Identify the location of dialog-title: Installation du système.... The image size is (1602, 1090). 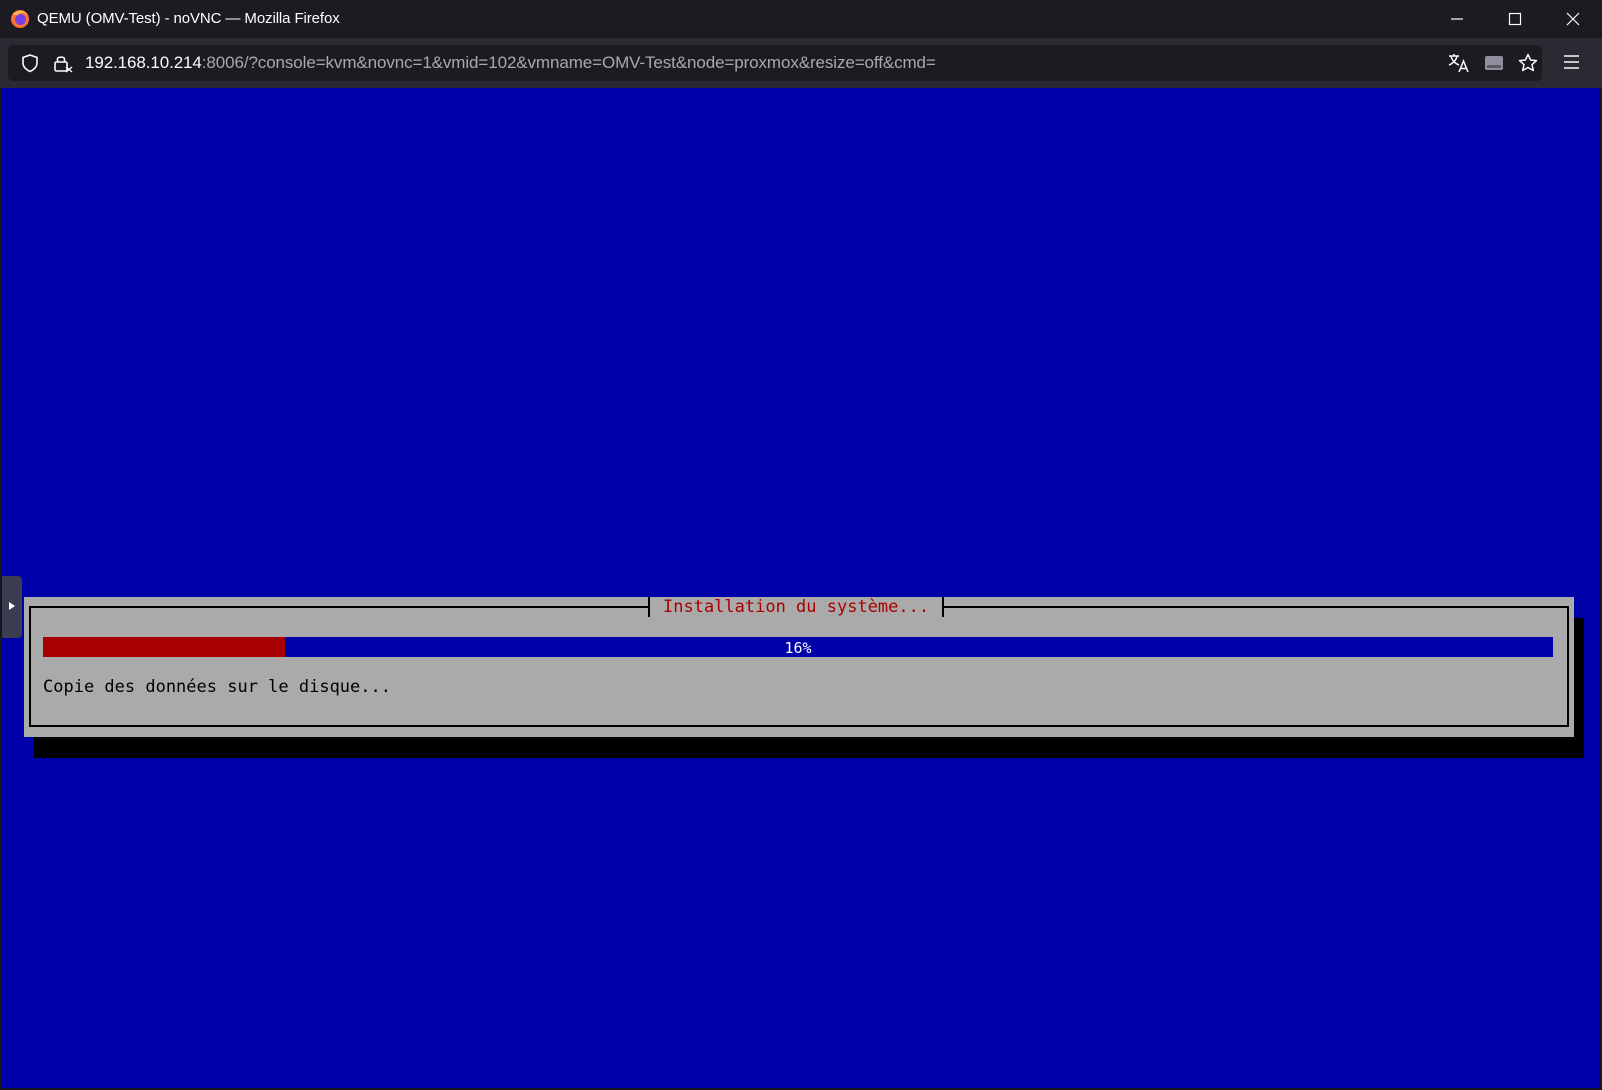
(796, 607).